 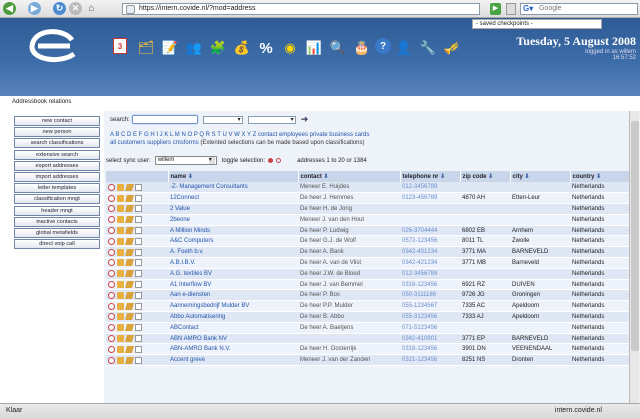 I want to click on birthday-icon: 🎂, so click(x=362, y=48).